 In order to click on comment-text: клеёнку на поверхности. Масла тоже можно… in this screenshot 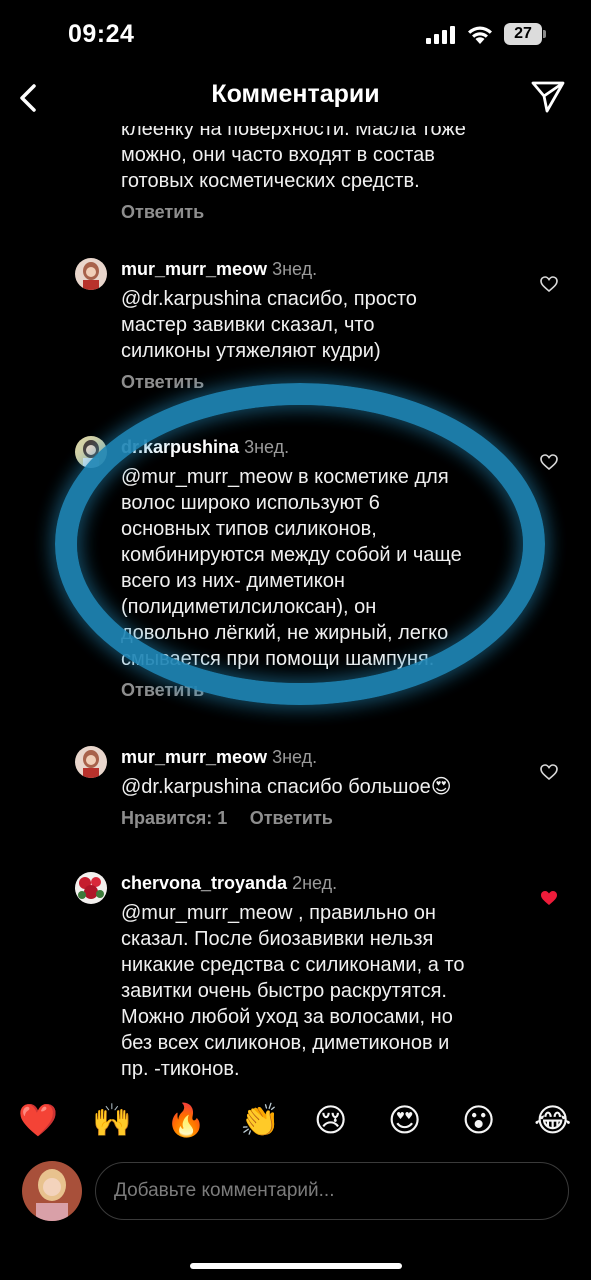, I will do `click(293, 159)`.